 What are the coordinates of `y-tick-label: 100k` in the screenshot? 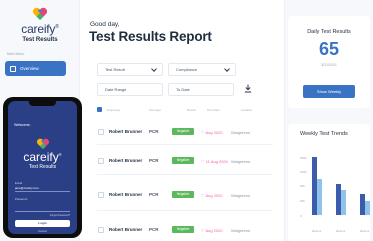 It's located at (303, 172).